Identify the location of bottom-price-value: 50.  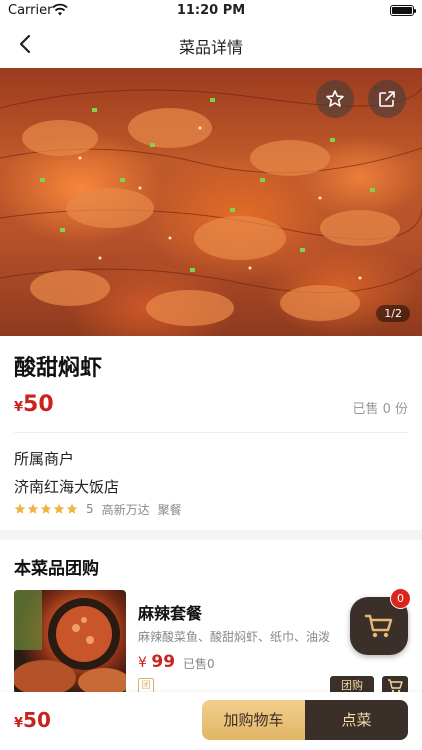
(37, 720).